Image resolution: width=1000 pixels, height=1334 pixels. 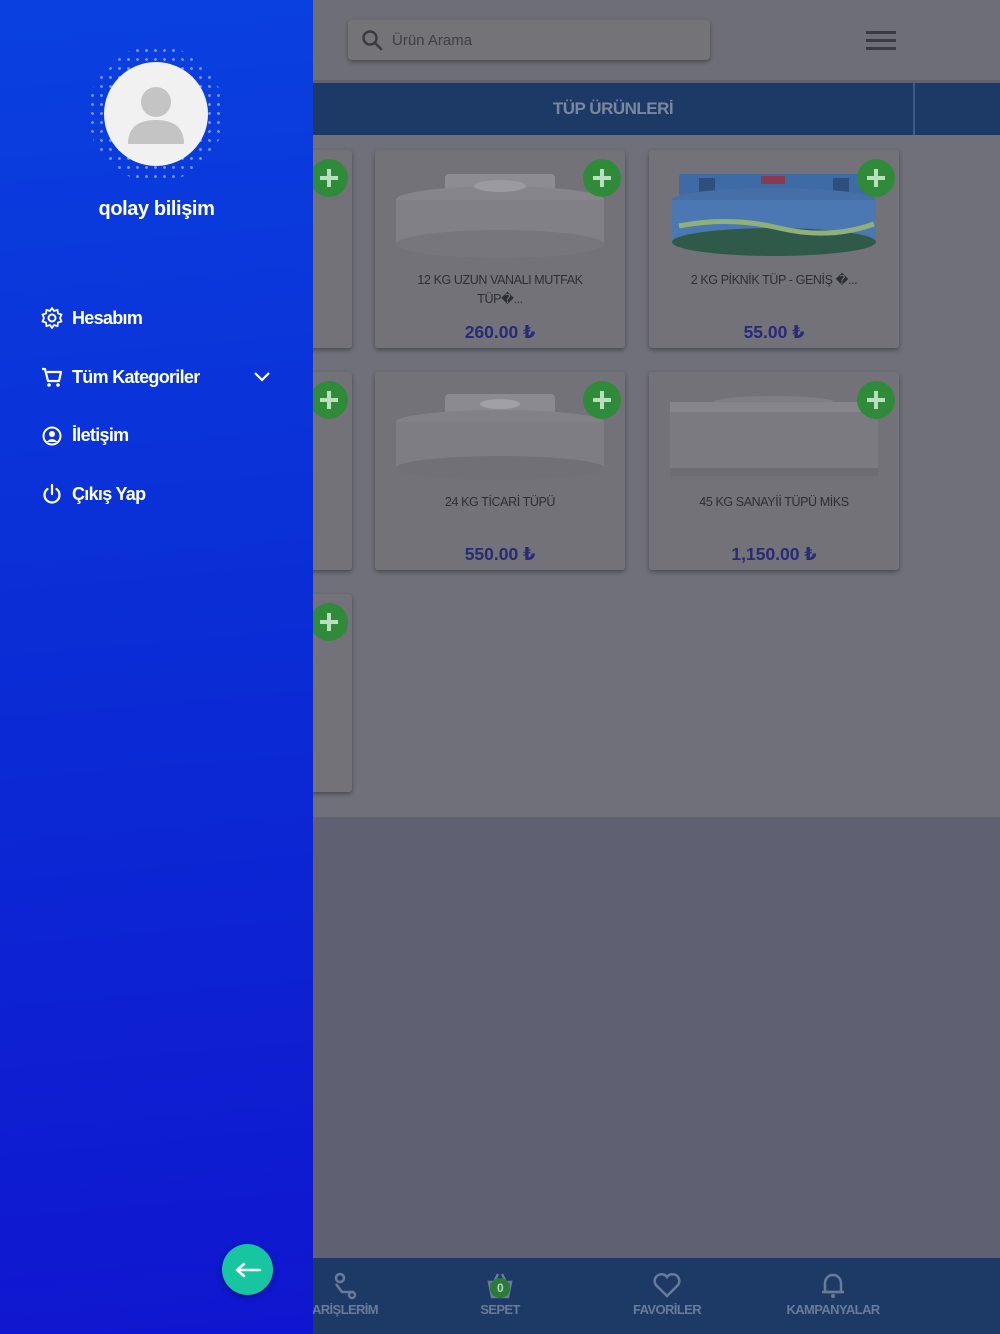 I want to click on cart-icon, so click(x=52, y=377).